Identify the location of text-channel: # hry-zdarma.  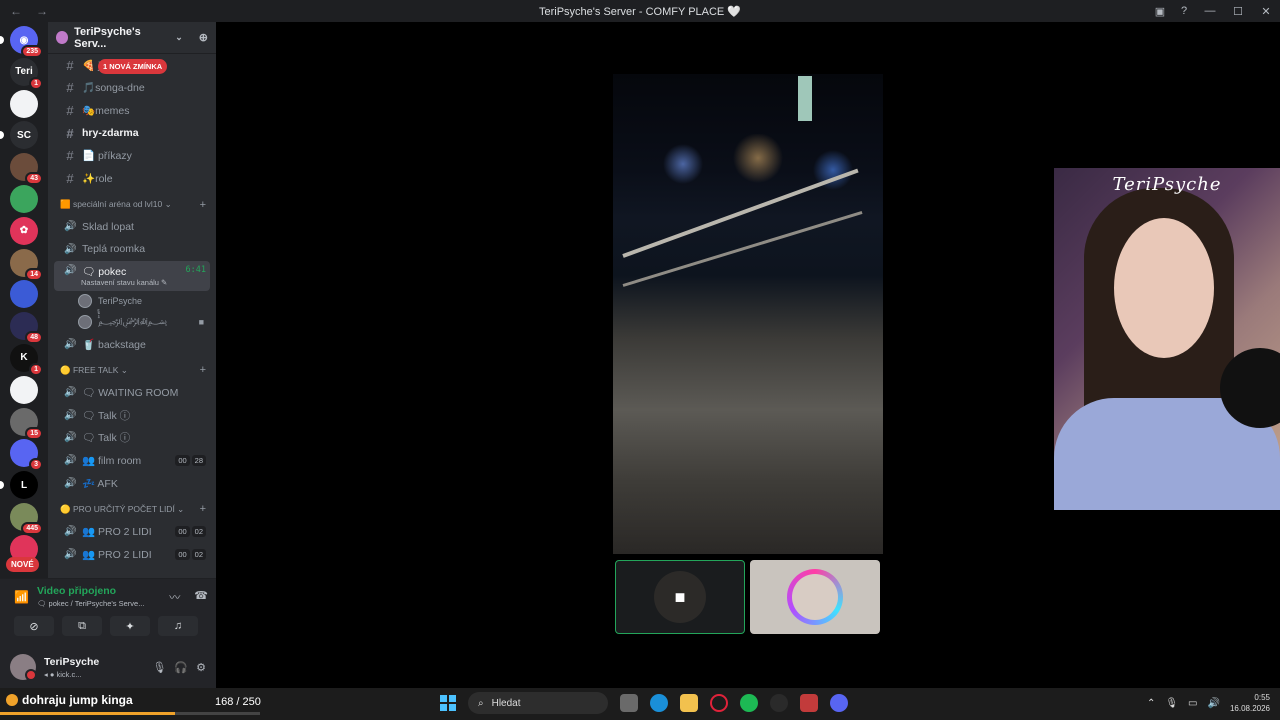
(132, 133).